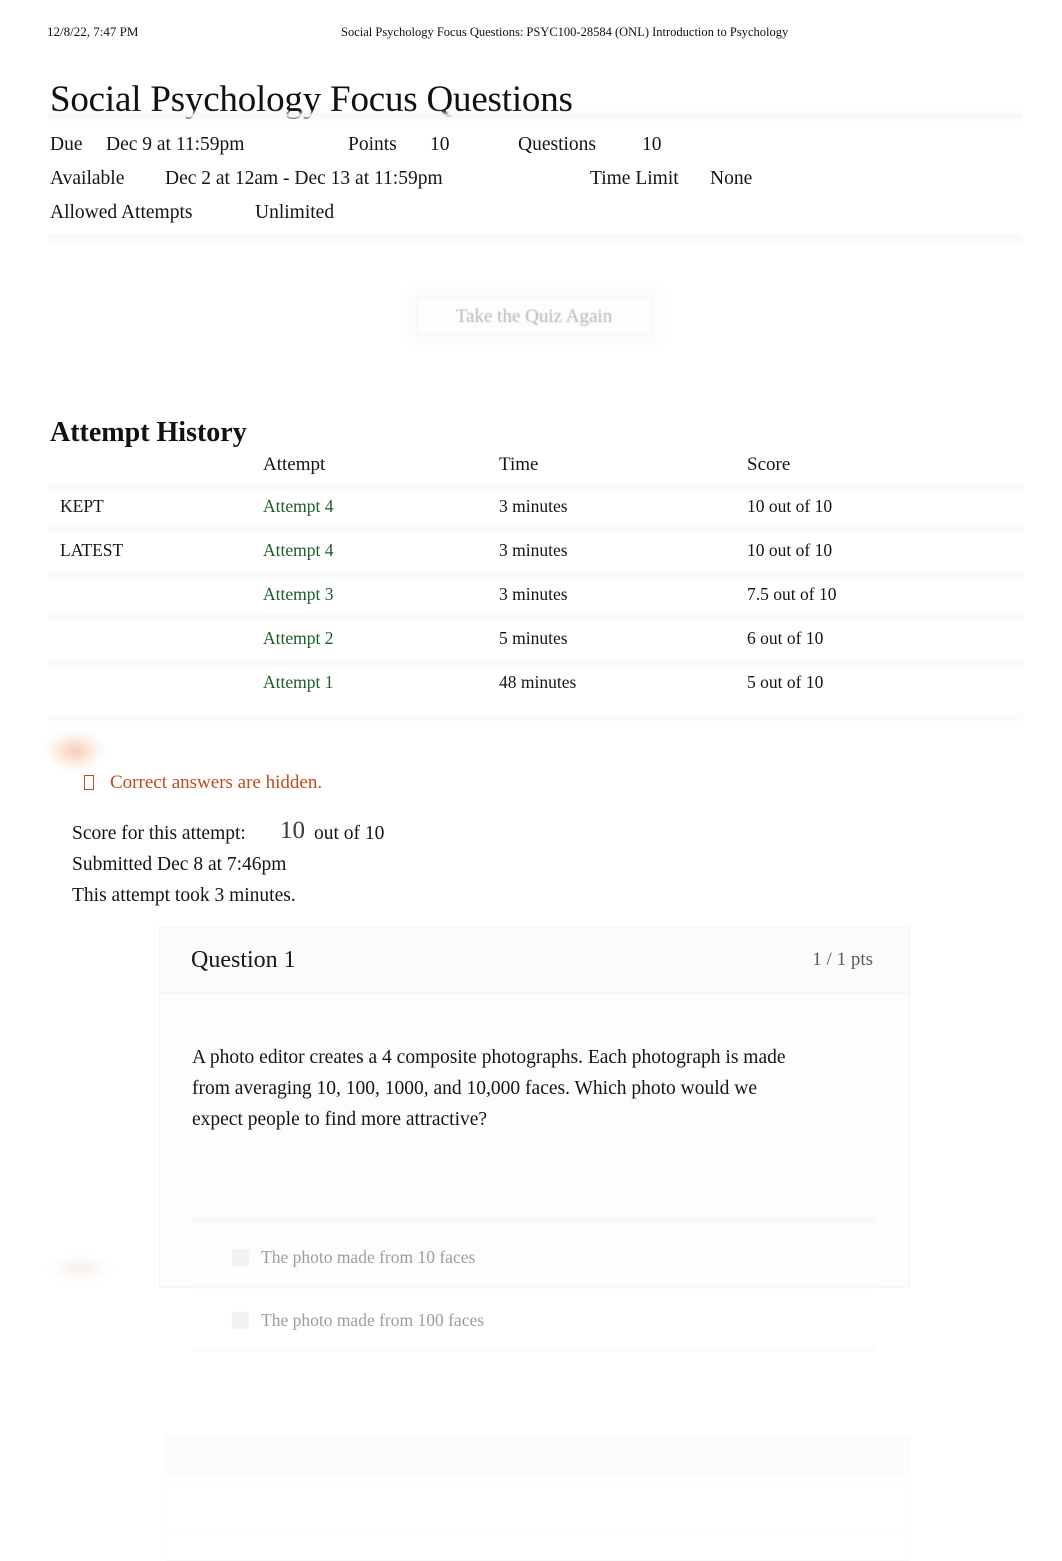 This screenshot has width=1062, height=1561. I want to click on take-quiz-again-button: Take the Quiz Again, so click(534, 316).